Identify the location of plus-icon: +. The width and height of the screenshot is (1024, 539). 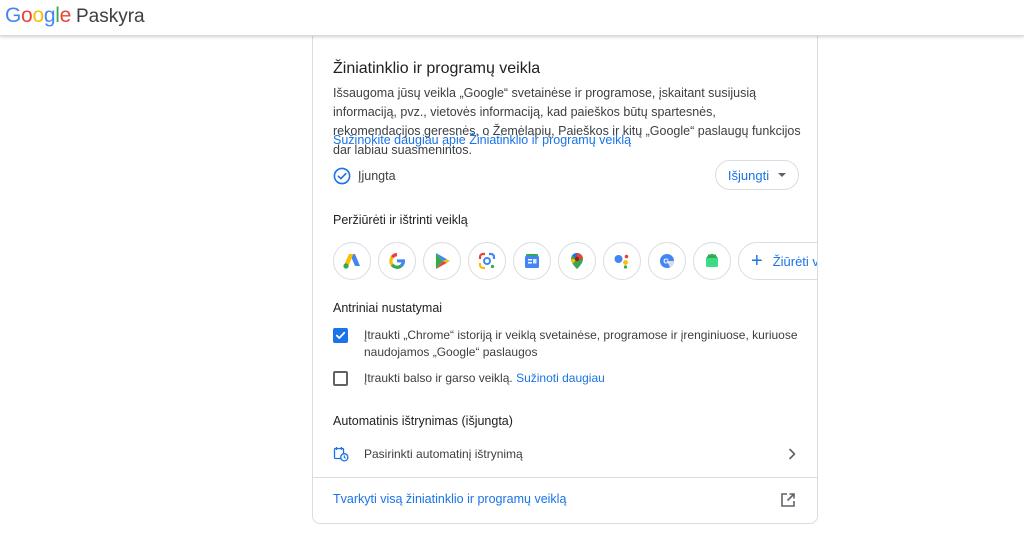
(757, 261).